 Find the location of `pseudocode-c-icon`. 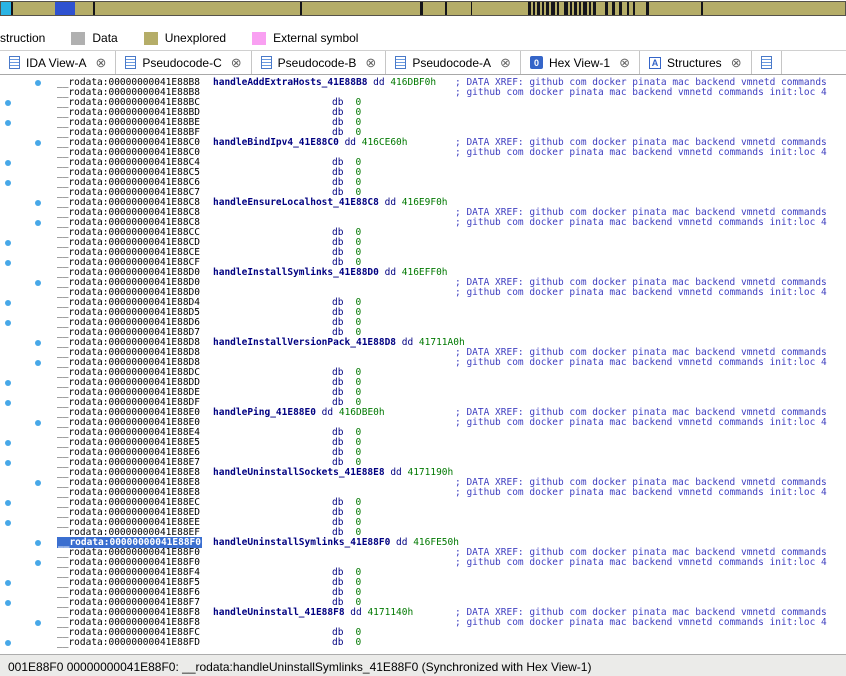

pseudocode-c-icon is located at coordinates (131, 62).